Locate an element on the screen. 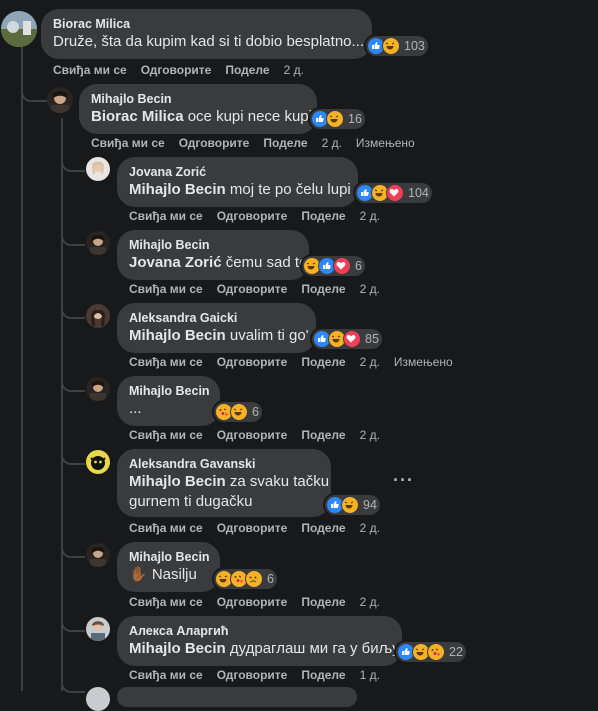 The width and height of the screenshot is (598, 711). comment-bubble is located at coordinates (237, 697).